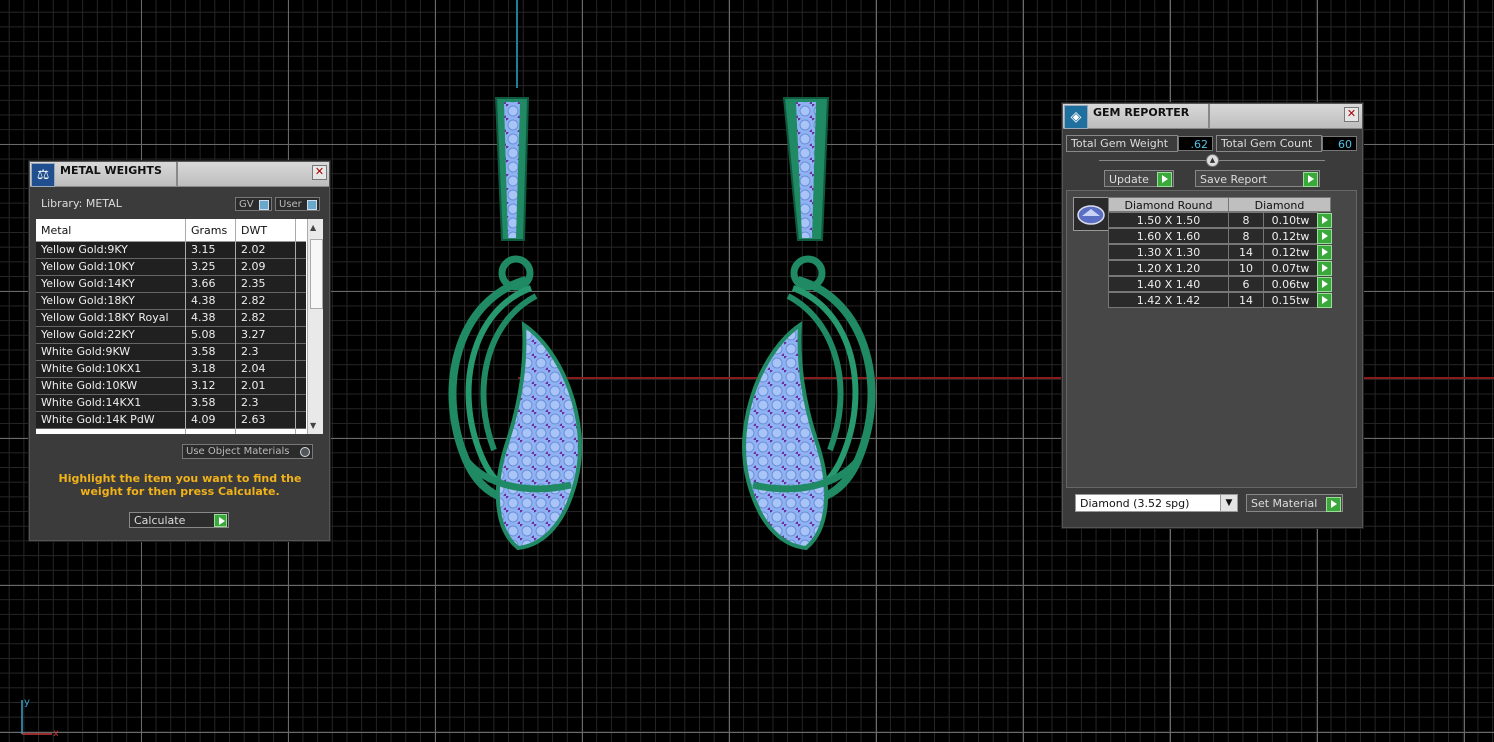 The image size is (1494, 742). I want to click on total-gem-weight-label: Total Gem Weight, so click(1122, 143).